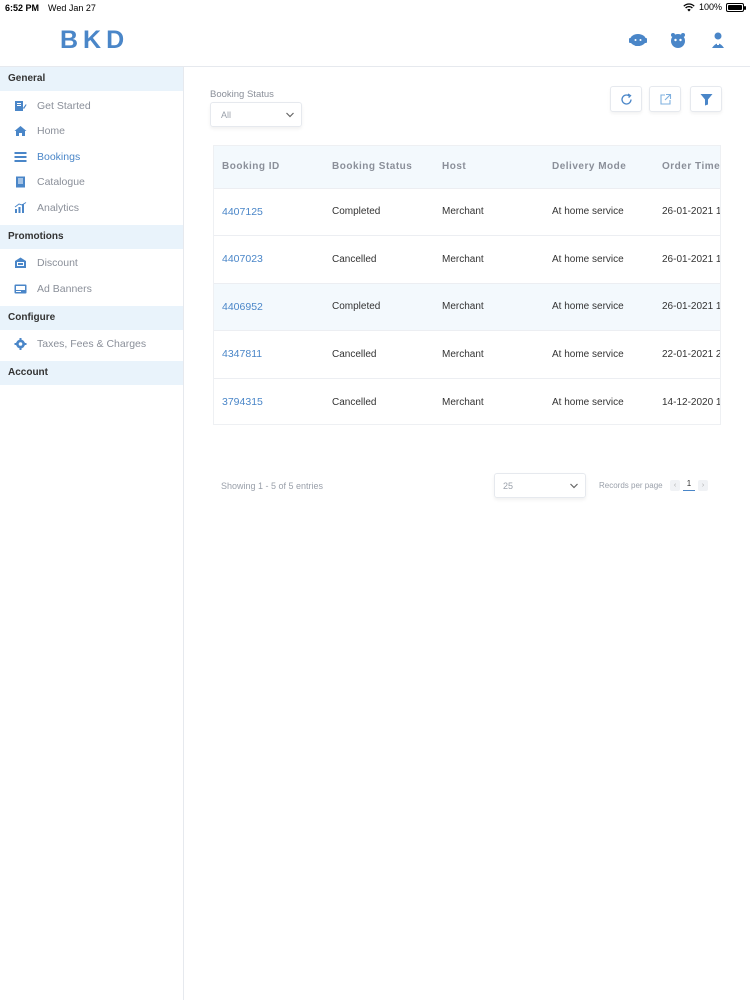 Image resolution: width=750 pixels, height=1000 pixels. I want to click on refresh-icon, so click(626, 98).